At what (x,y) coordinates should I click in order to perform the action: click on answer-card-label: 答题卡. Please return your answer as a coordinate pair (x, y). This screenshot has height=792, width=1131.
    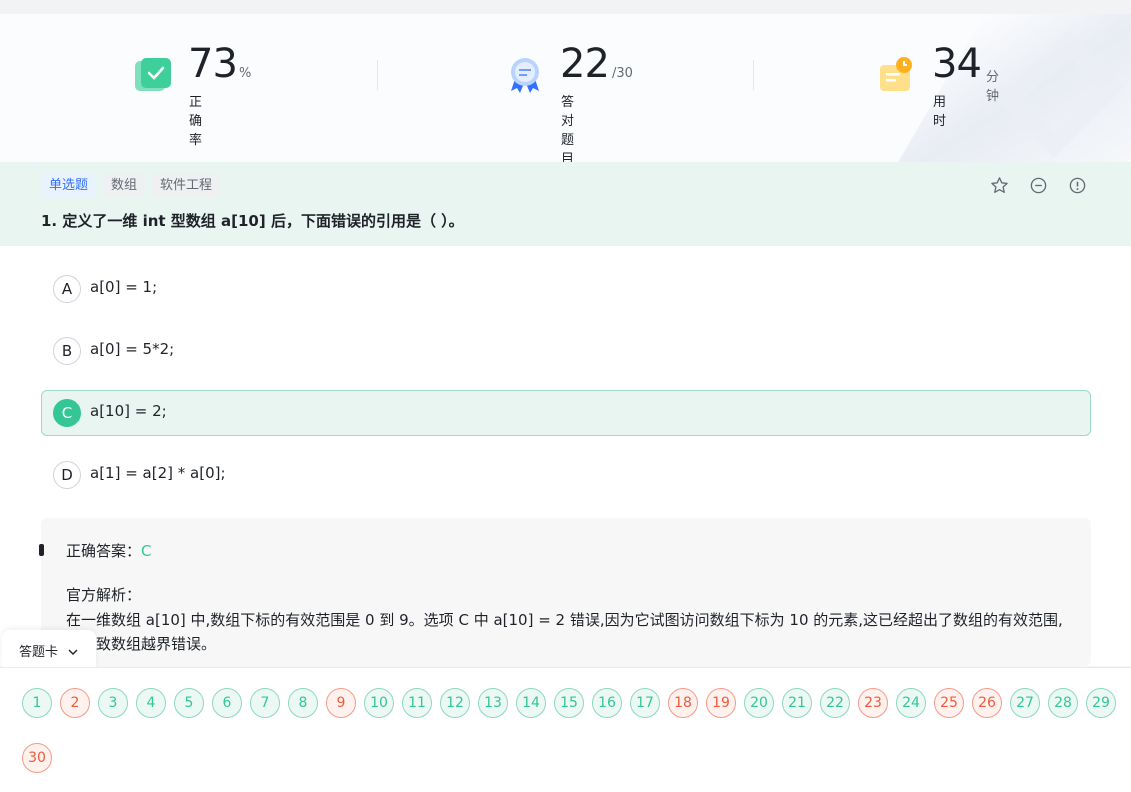
    Looking at the image, I should click on (39, 652).